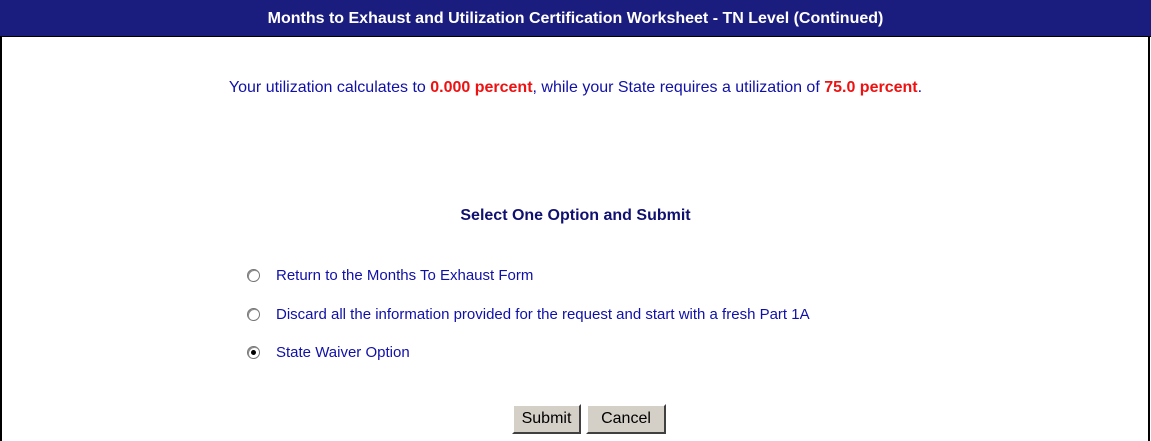  I want to click on option-label: State Waiver Option, so click(343, 352).